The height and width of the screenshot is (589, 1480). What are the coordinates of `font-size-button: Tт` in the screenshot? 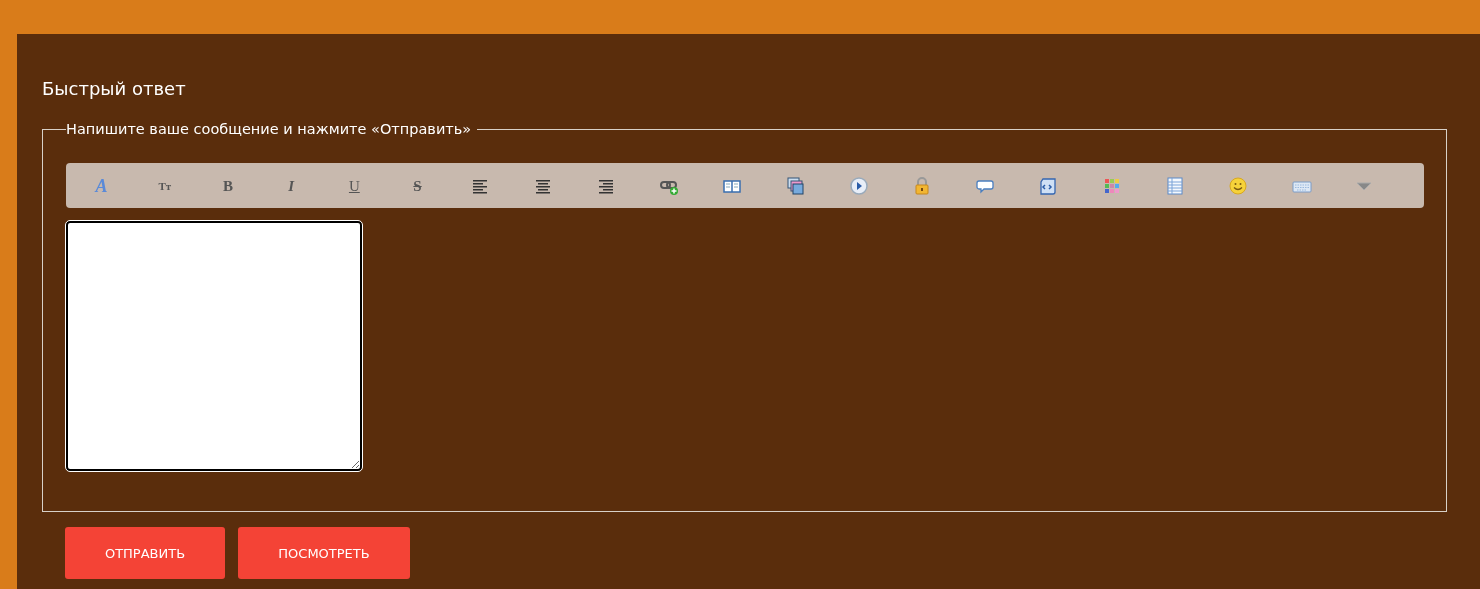 It's located at (165, 185).